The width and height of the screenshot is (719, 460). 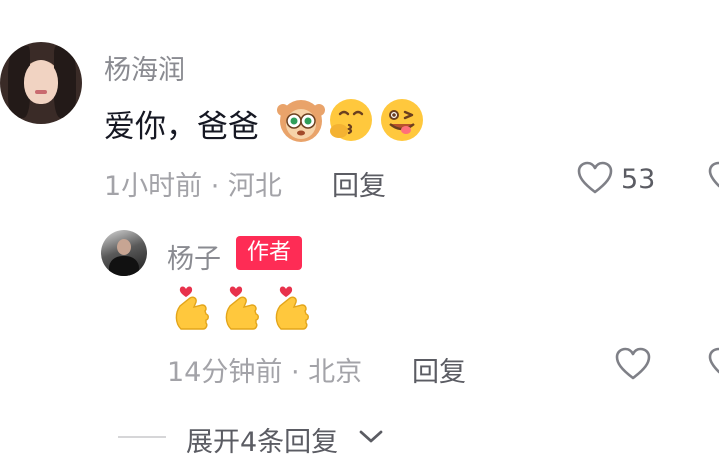 What do you see at coordinates (301, 121) in the screenshot?
I see `monkey-emoji-icon` at bounding box center [301, 121].